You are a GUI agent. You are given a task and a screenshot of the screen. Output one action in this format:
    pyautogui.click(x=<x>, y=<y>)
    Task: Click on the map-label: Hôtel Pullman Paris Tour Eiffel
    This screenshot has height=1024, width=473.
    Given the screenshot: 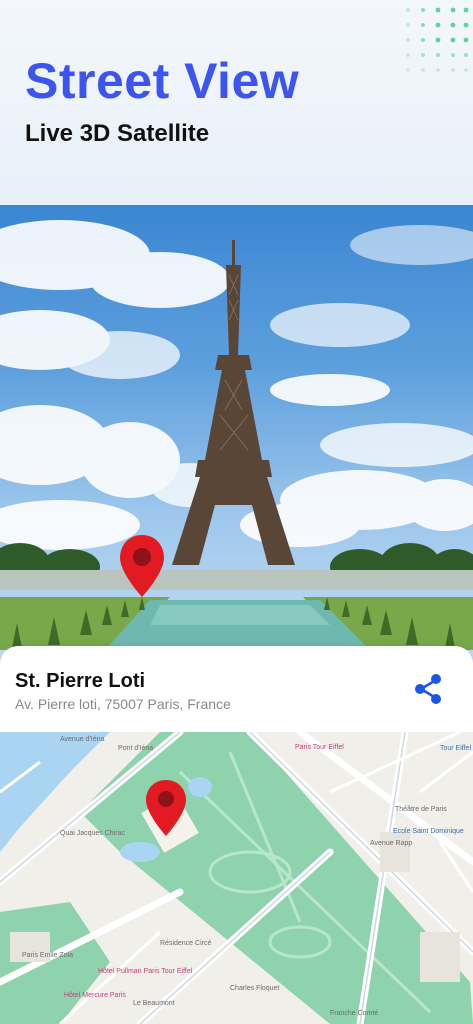 What is the action you would take?
    pyautogui.click(x=145, y=971)
    